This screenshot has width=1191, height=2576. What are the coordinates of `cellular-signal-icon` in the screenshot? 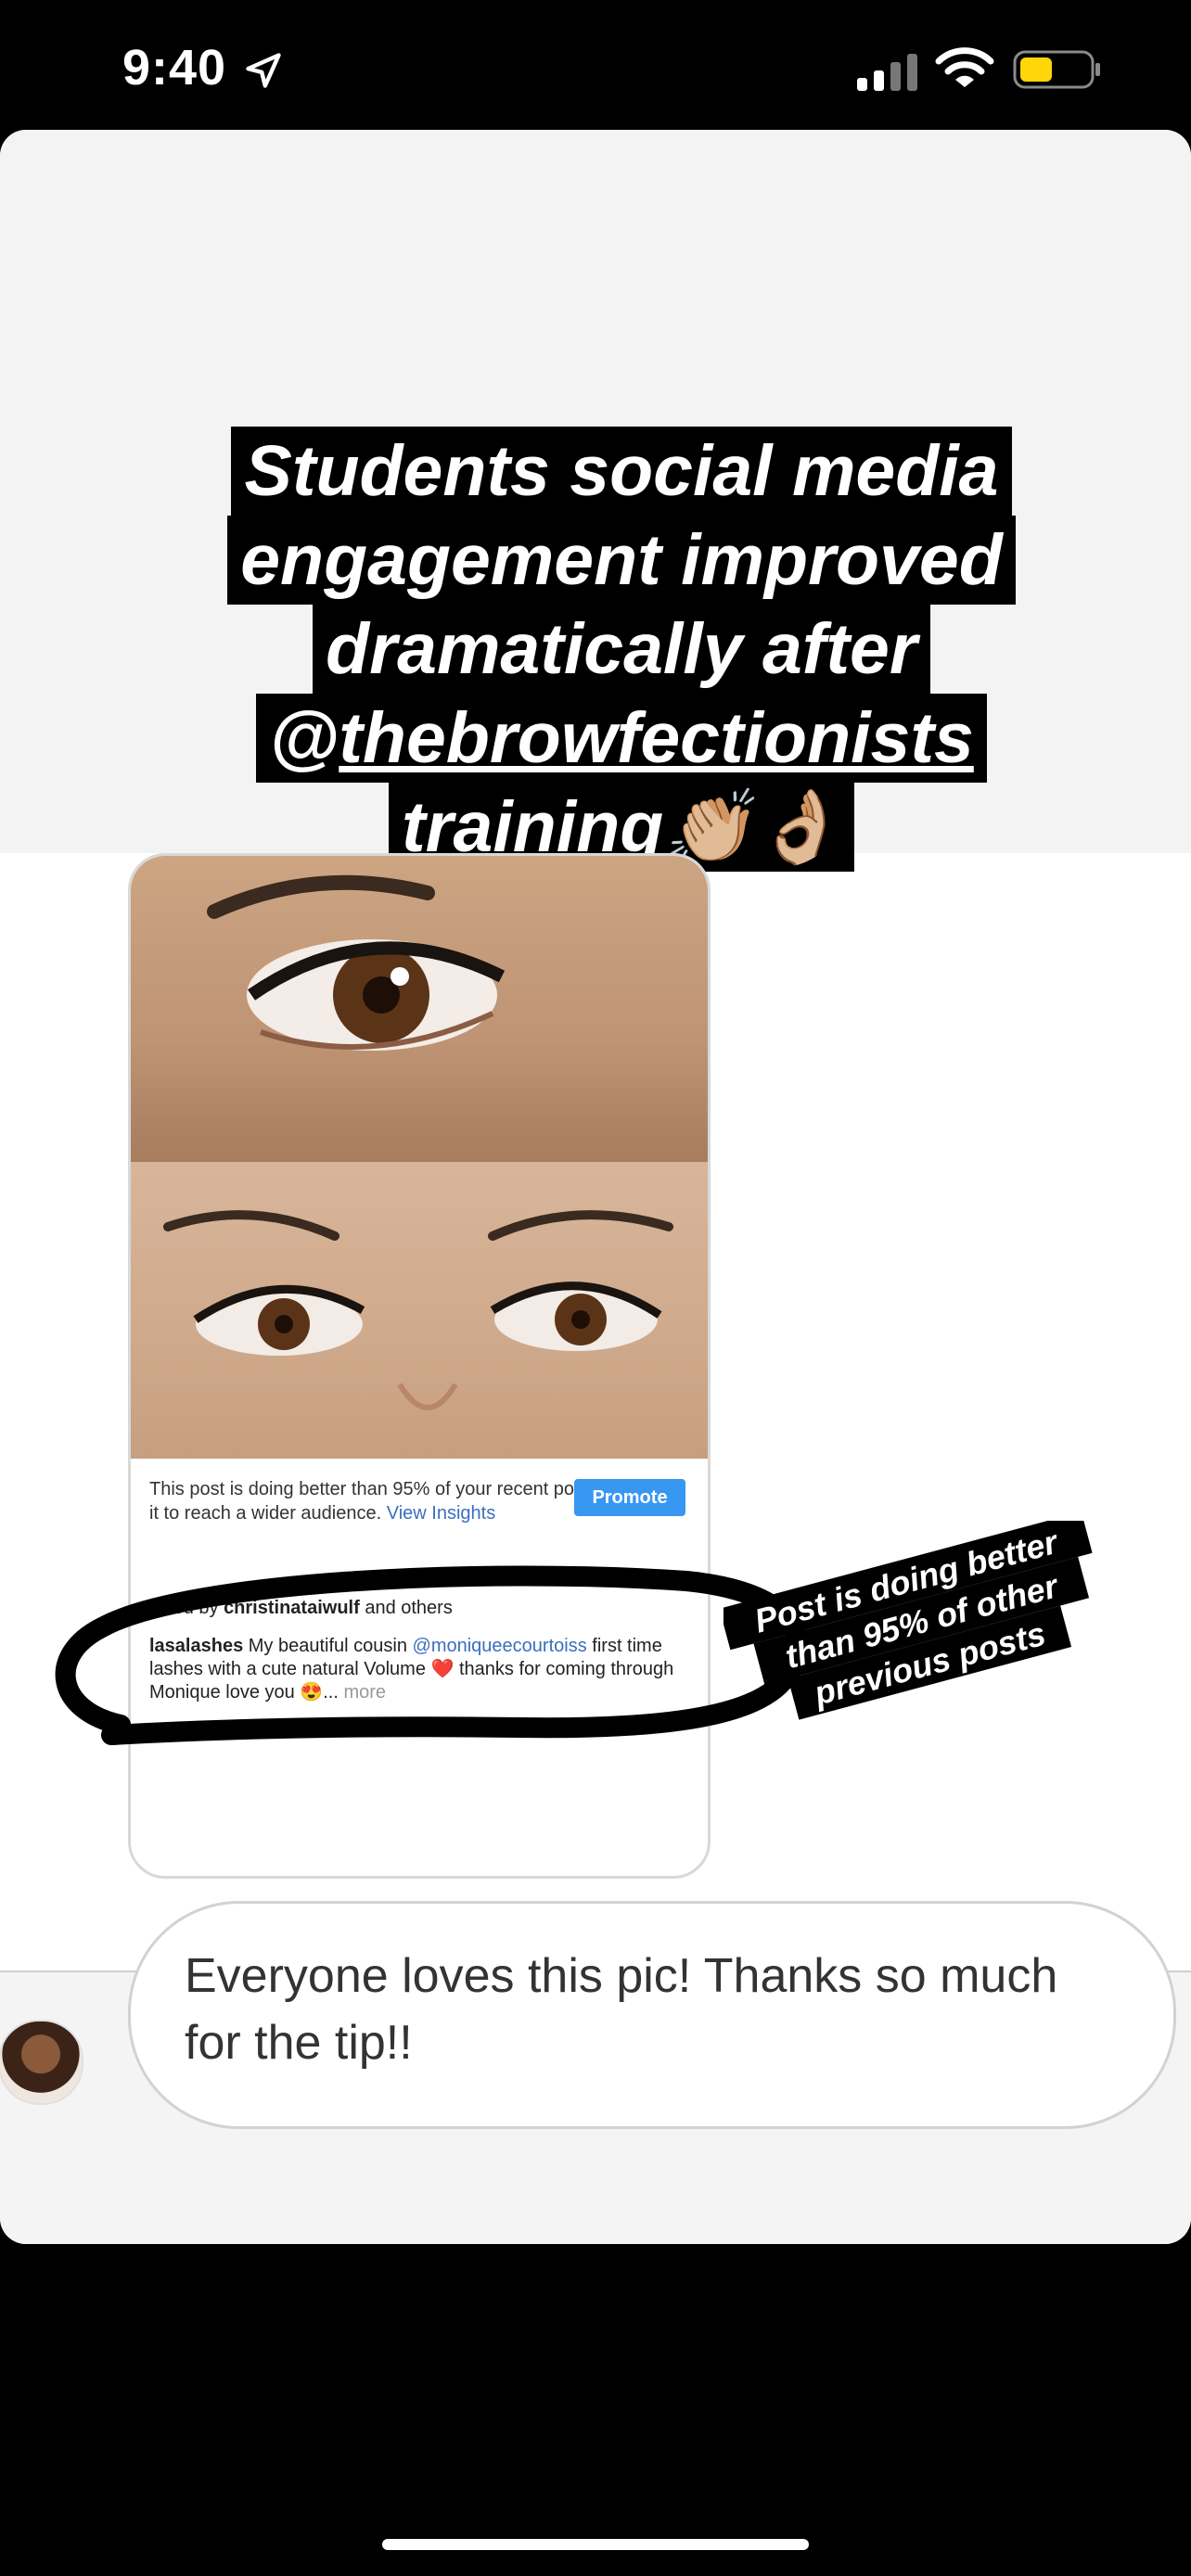 It's located at (887, 72).